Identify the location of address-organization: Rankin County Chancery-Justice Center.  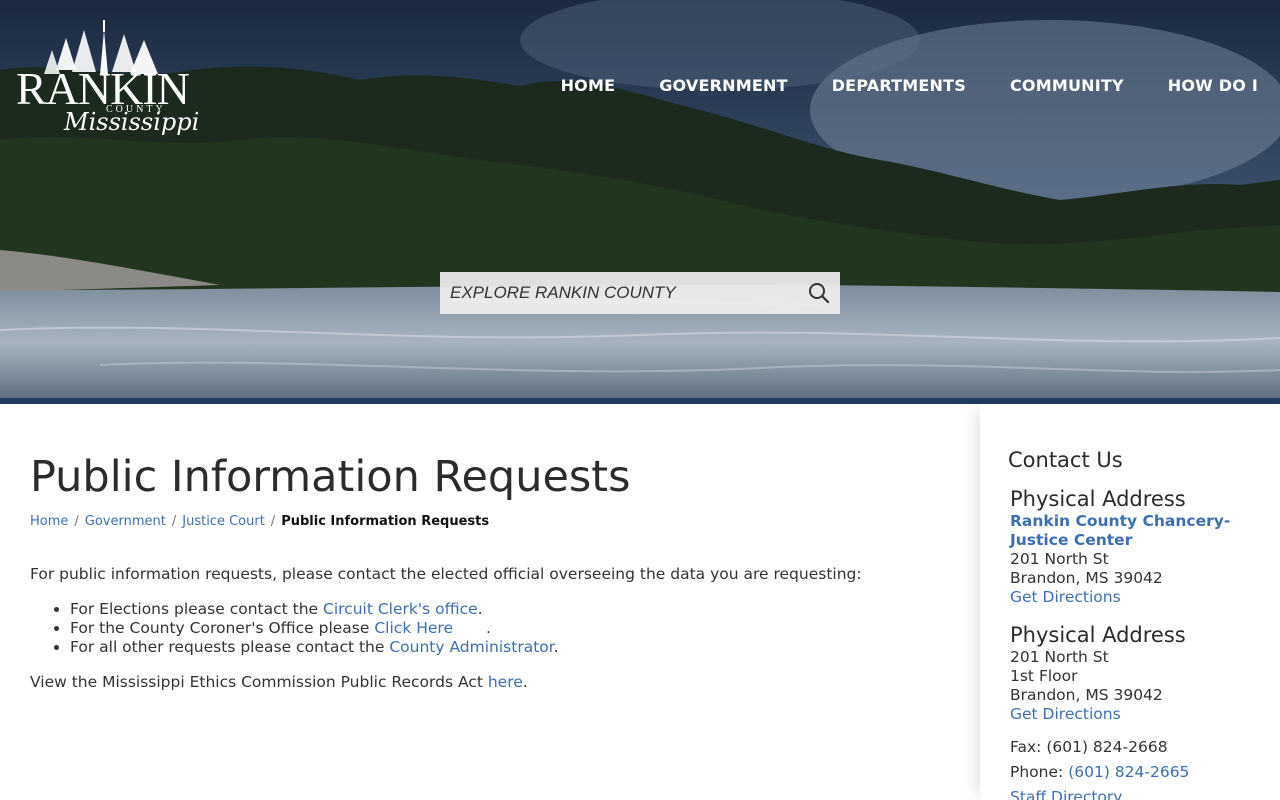
(1120, 530).